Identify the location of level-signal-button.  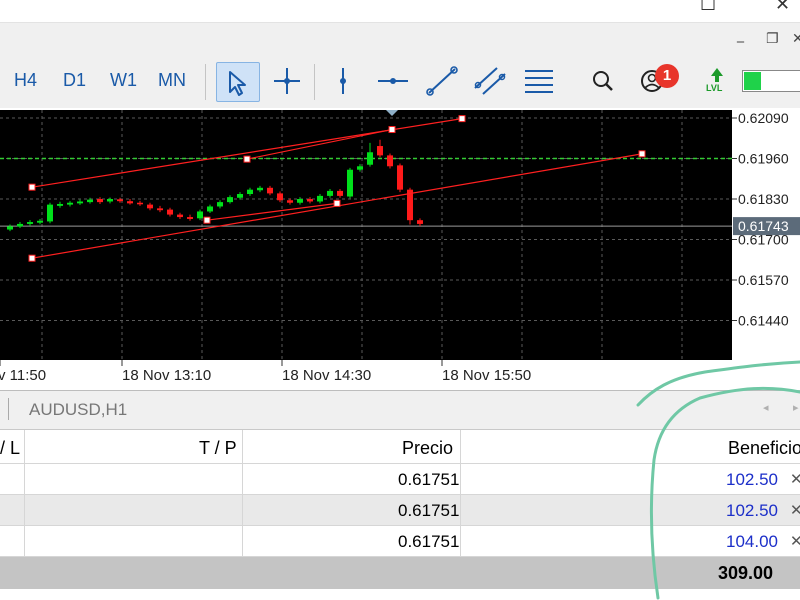
(721, 81).